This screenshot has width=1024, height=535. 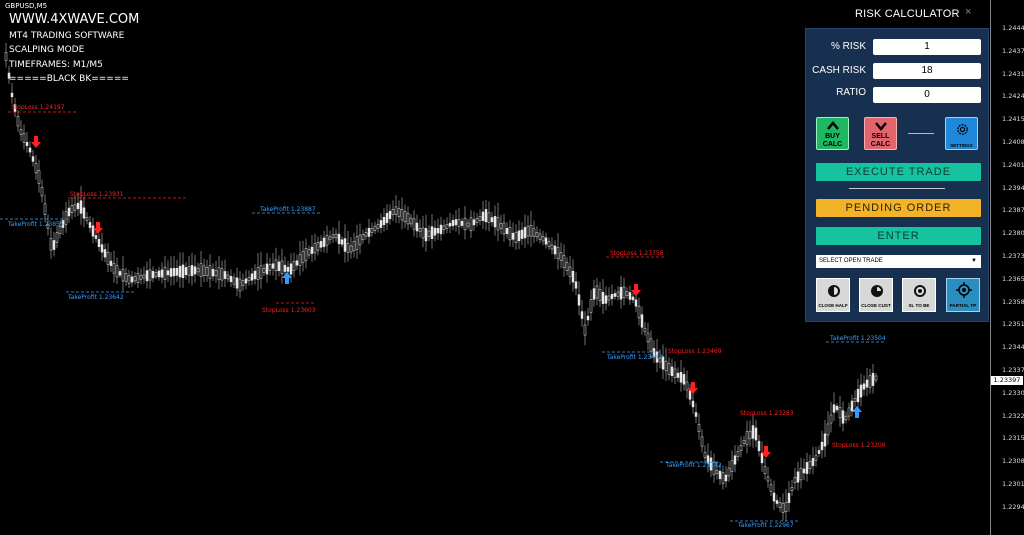 I want to click on select-label: SELECT OPEN TRADE, so click(x=851, y=261).